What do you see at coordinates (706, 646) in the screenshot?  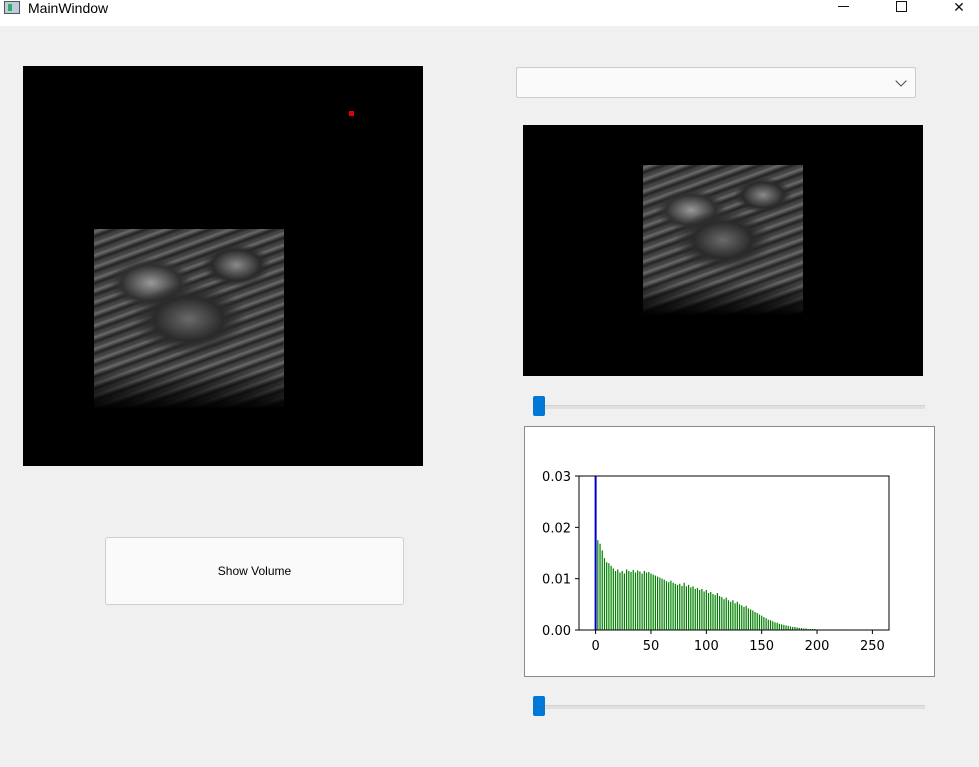 I see `x-tick-label: 100` at bounding box center [706, 646].